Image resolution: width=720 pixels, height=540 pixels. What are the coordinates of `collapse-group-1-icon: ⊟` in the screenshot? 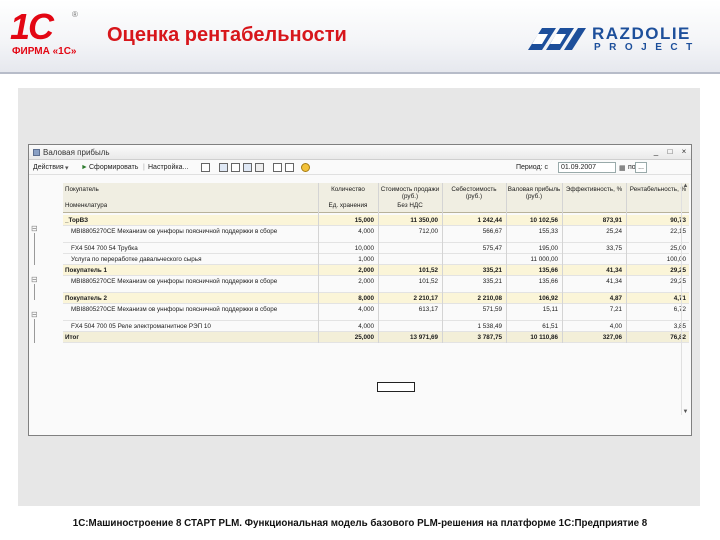 It's located at (34, 229).